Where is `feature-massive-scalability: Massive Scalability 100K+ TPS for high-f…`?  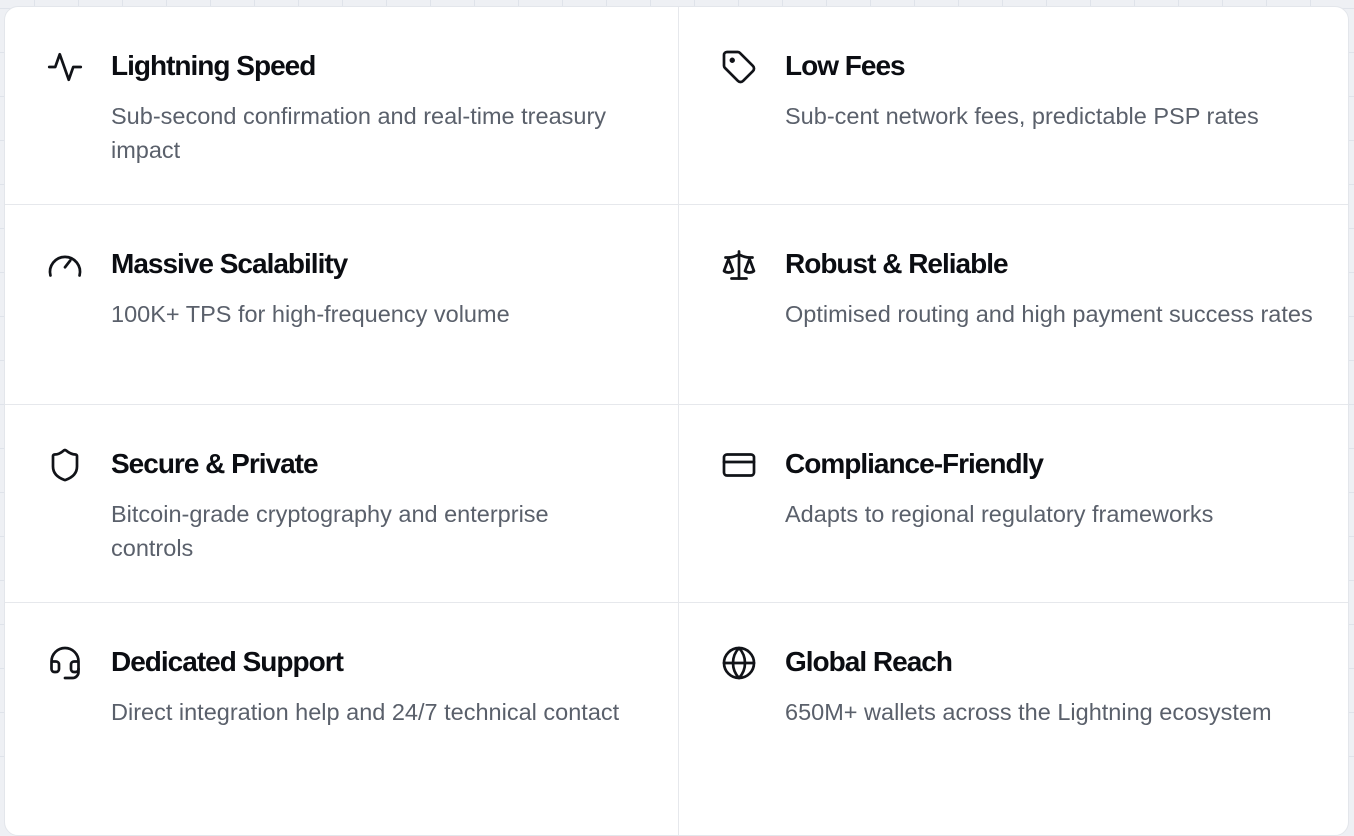 feature-massive-scalability: Massive Scalability 100K+ TPS for high-f… is located at coordinates (342, 305).